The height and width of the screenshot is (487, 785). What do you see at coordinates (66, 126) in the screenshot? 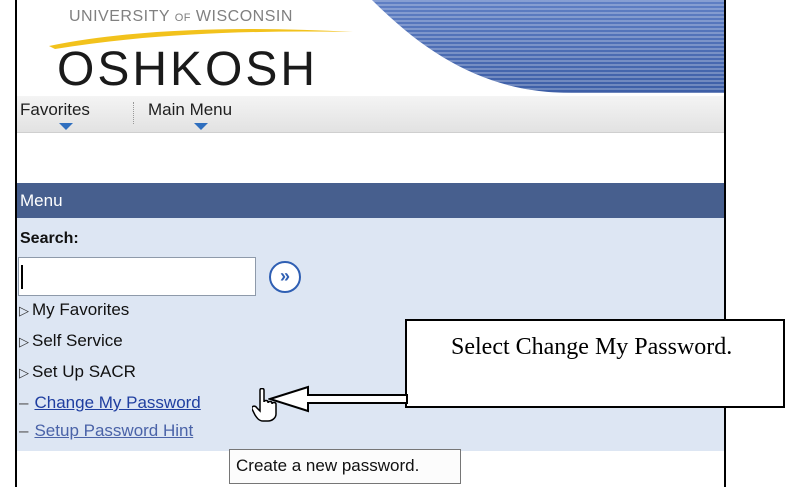
I see `favorites-dropdown-arrow-icon` at bounding box center [66, 126].